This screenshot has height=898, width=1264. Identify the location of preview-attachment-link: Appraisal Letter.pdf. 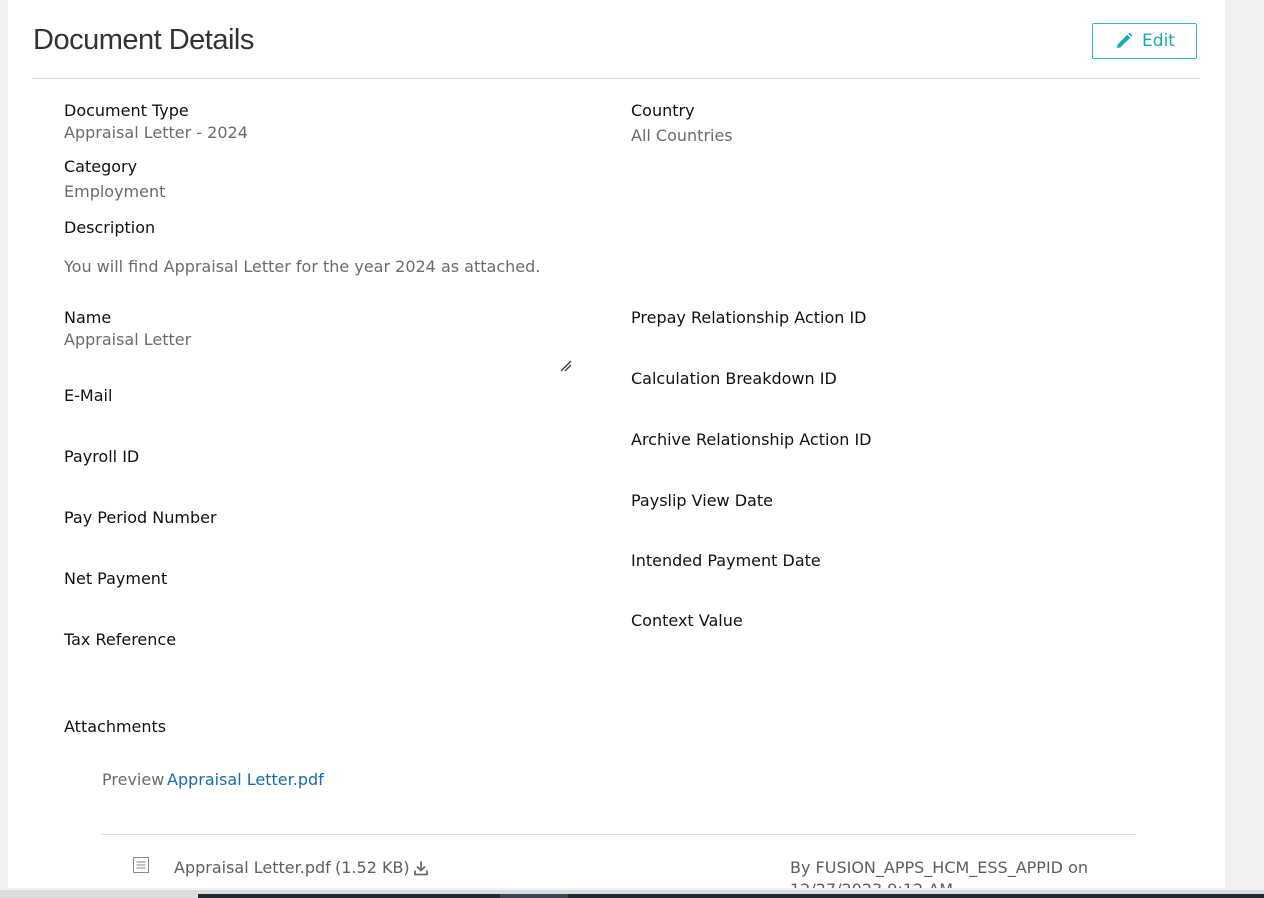
(245, 779).